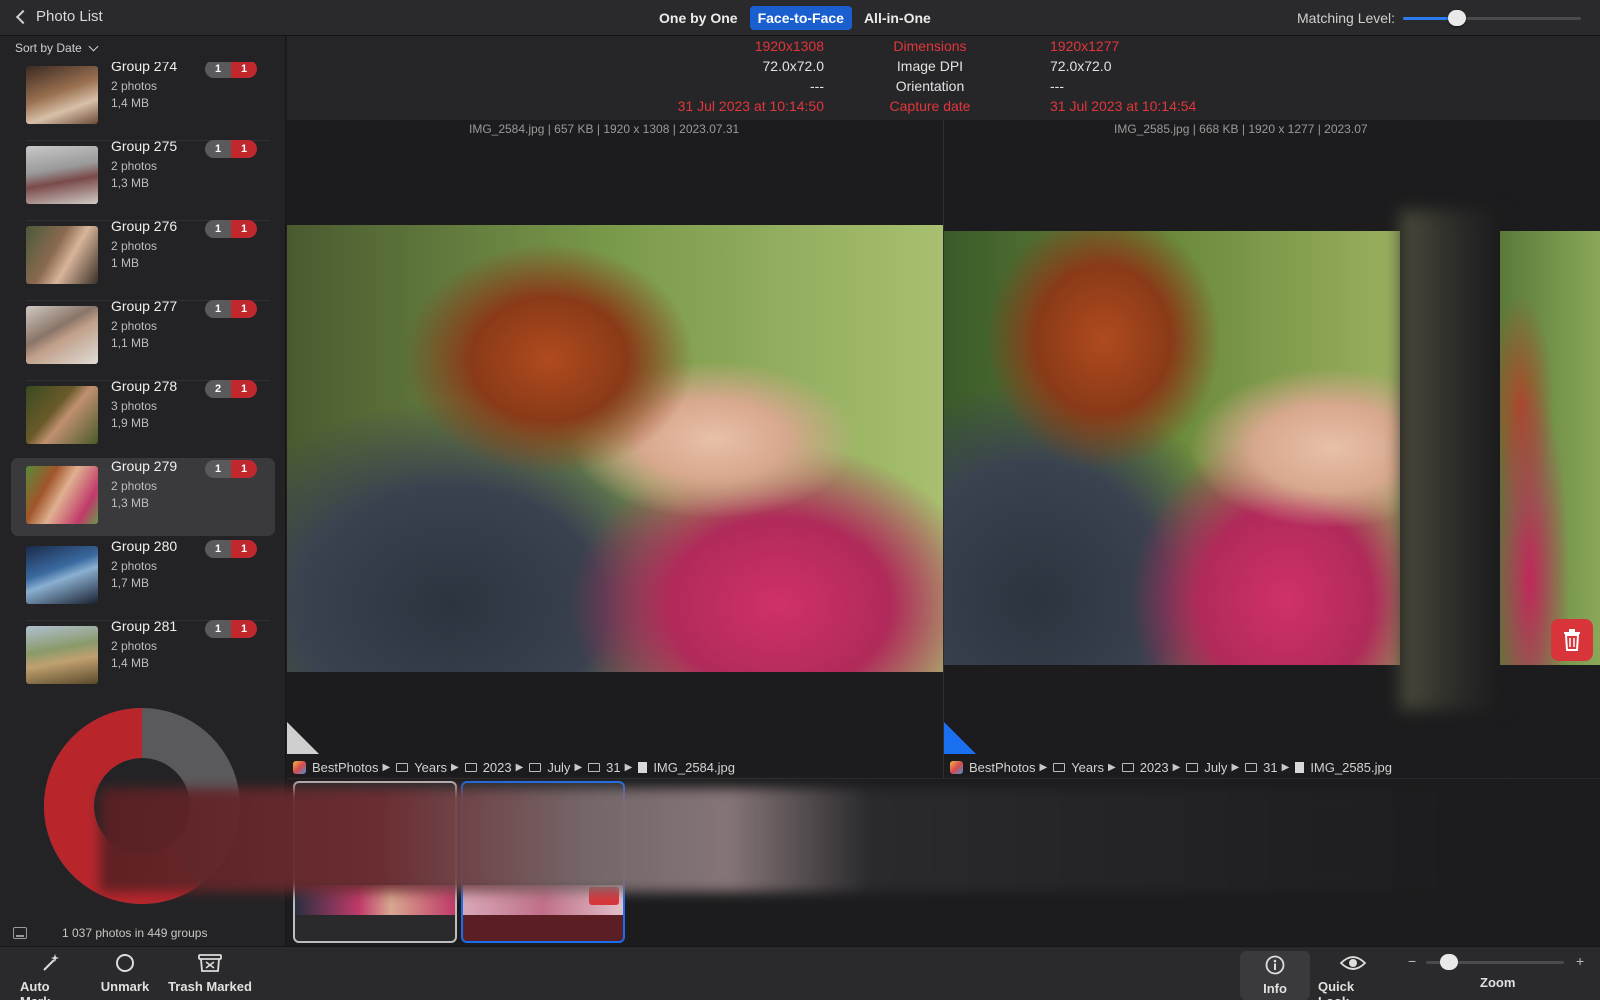 The image size is (1600, 1000). I want to click on matching-level-control: Matching Level:, so click(1439, 18).